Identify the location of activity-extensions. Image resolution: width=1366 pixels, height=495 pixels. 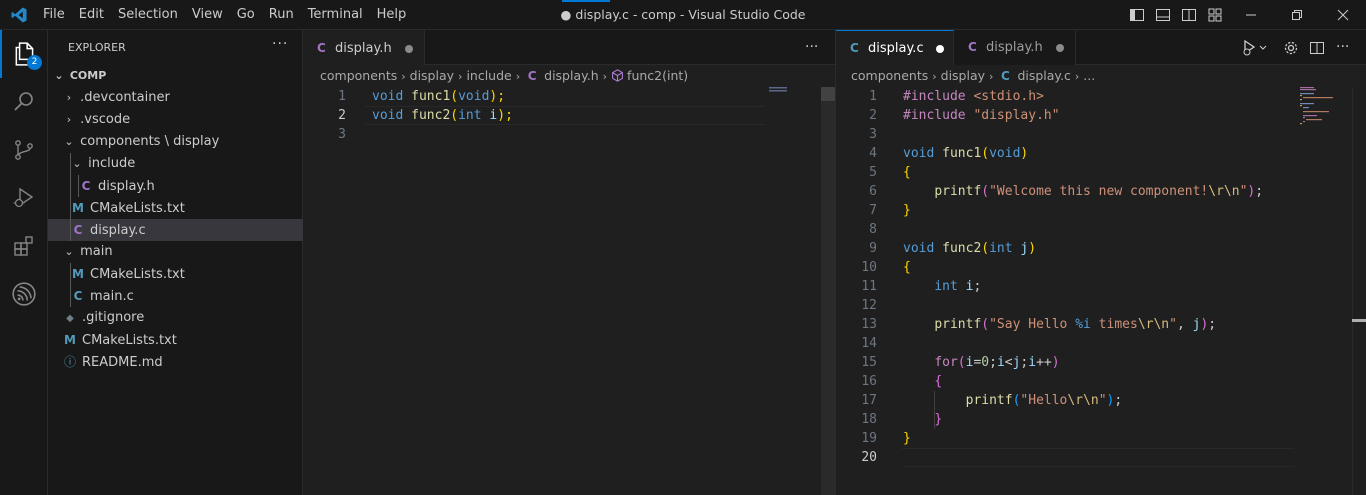
(24, 246).